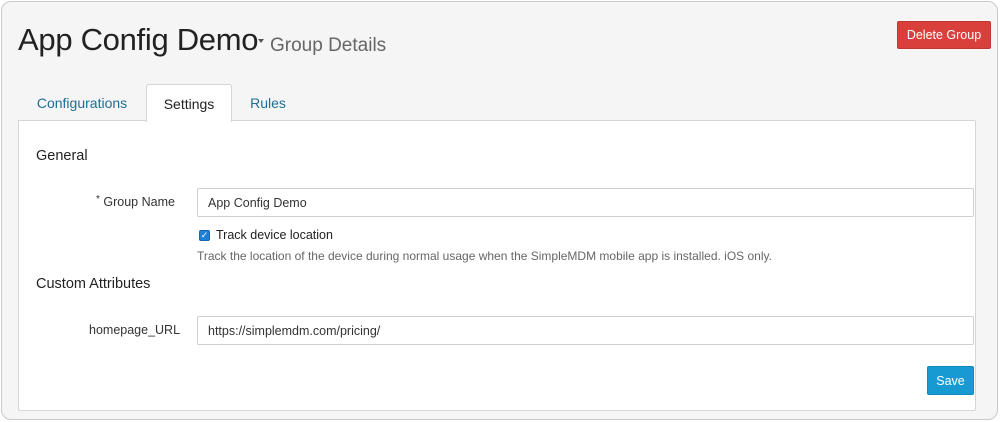  I want to click on track-location-label: Track device location, so click(274, 235).